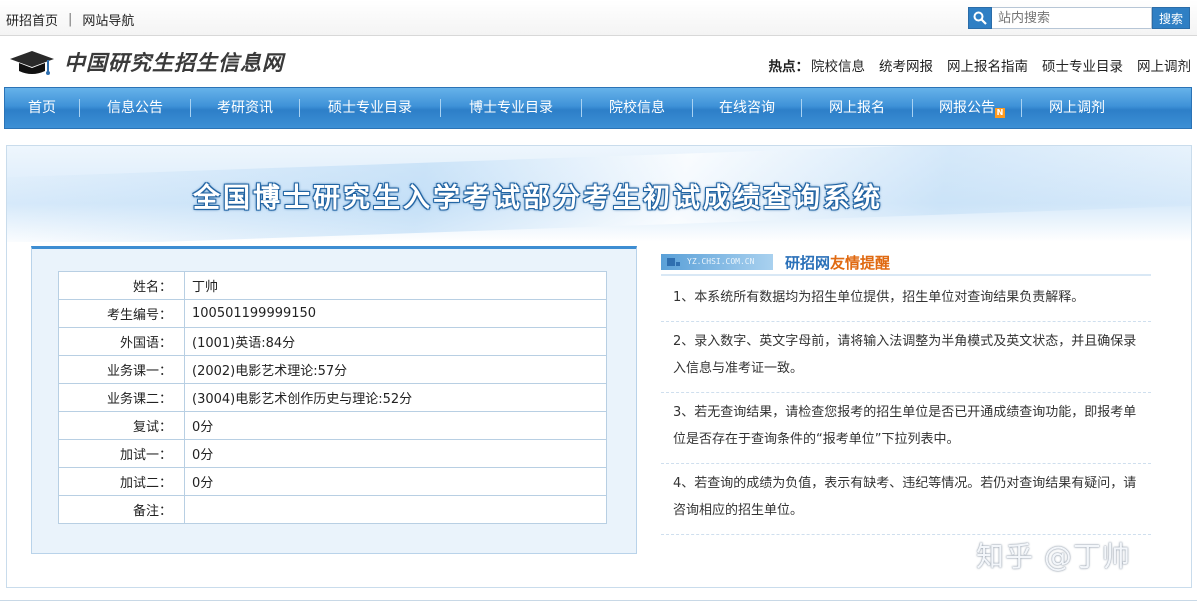 The width and height of the screenshot is (1197, 606). Describe the element at coordinates (747, 108) in the screenshot. I see `nav-consult: 在线咨询` at that location.